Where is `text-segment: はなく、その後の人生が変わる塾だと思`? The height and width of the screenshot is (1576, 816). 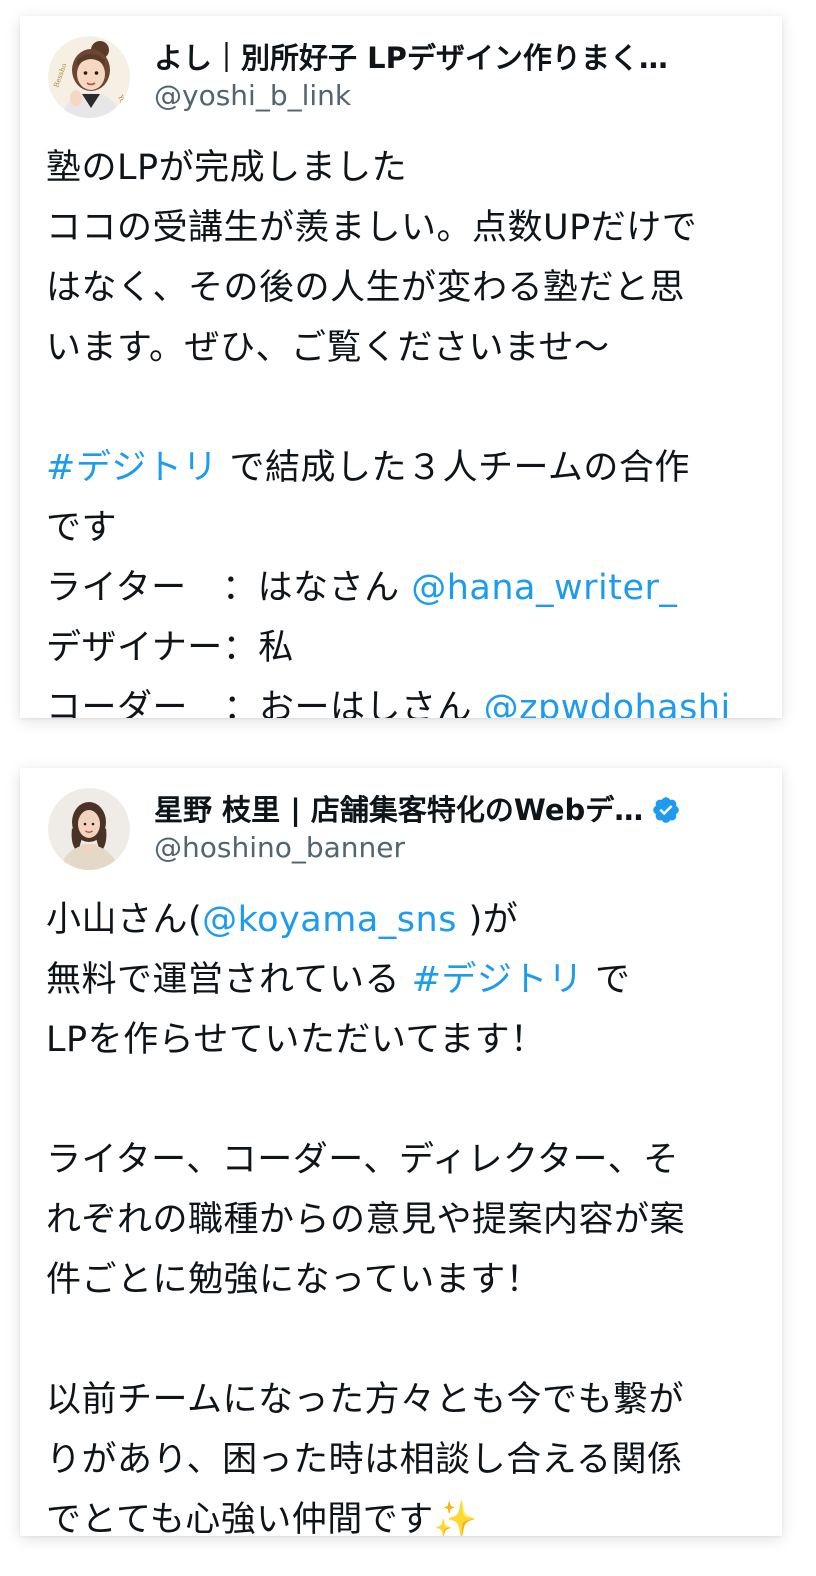
text-segment: はなく、その後の人生が変わる塾だと思 is located at coordinates (366, 288).